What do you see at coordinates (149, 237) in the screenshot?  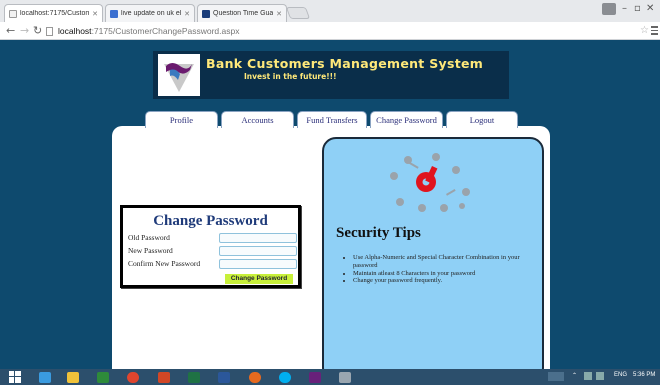 I see `old-password-label: Old Password` at bounding box center [149, 237].